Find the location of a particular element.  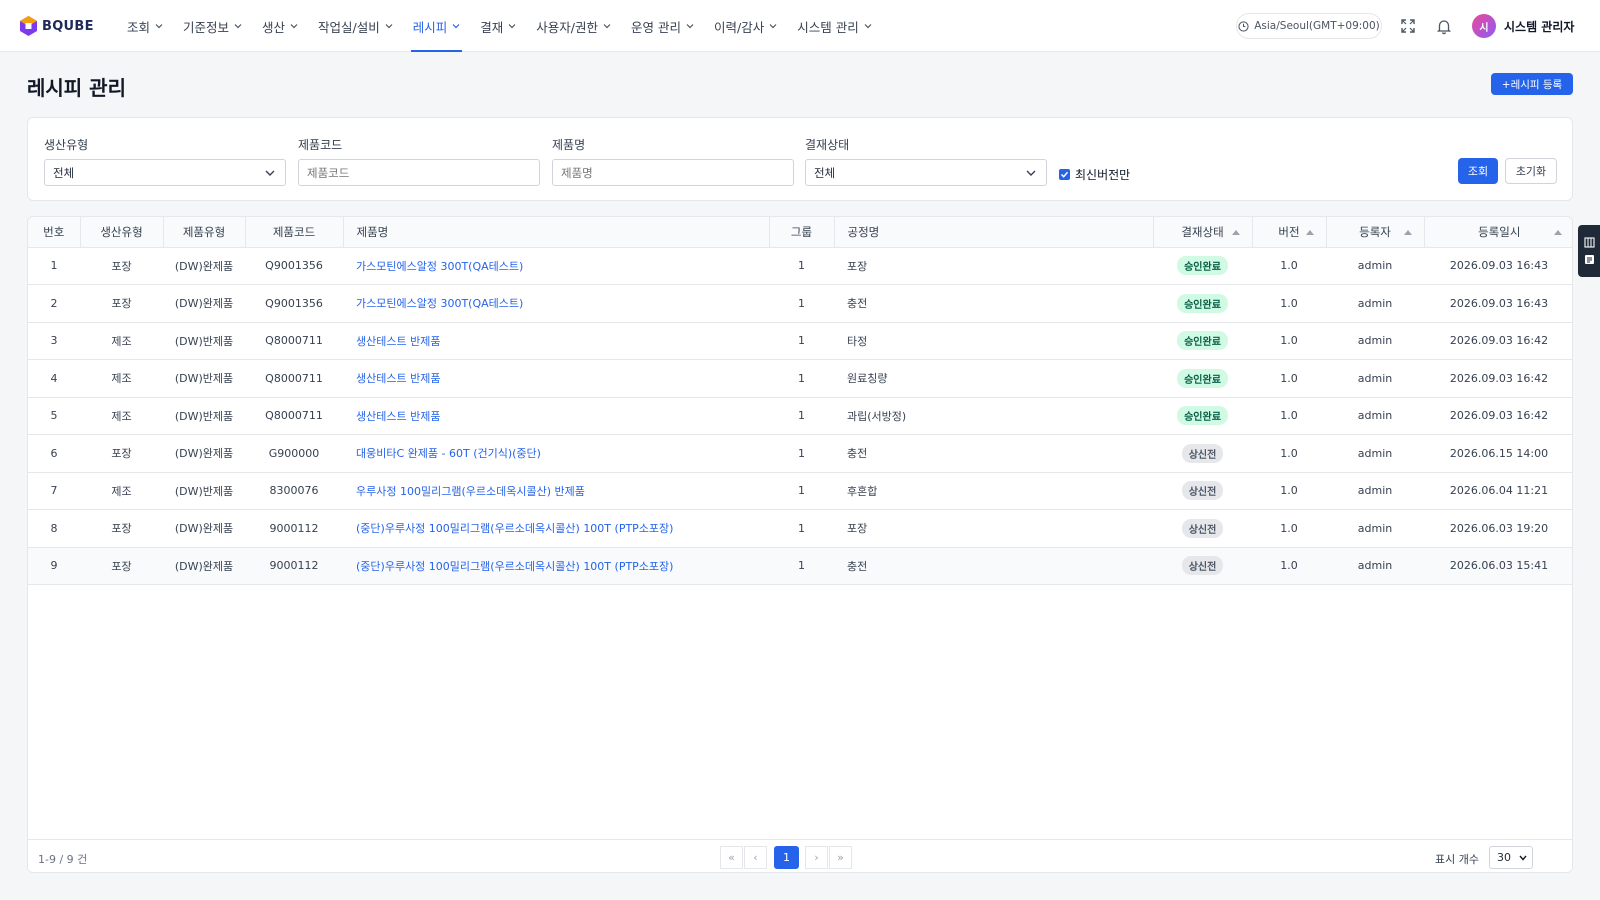

production-type-select: 전체 is located at coordinates (165, 172).